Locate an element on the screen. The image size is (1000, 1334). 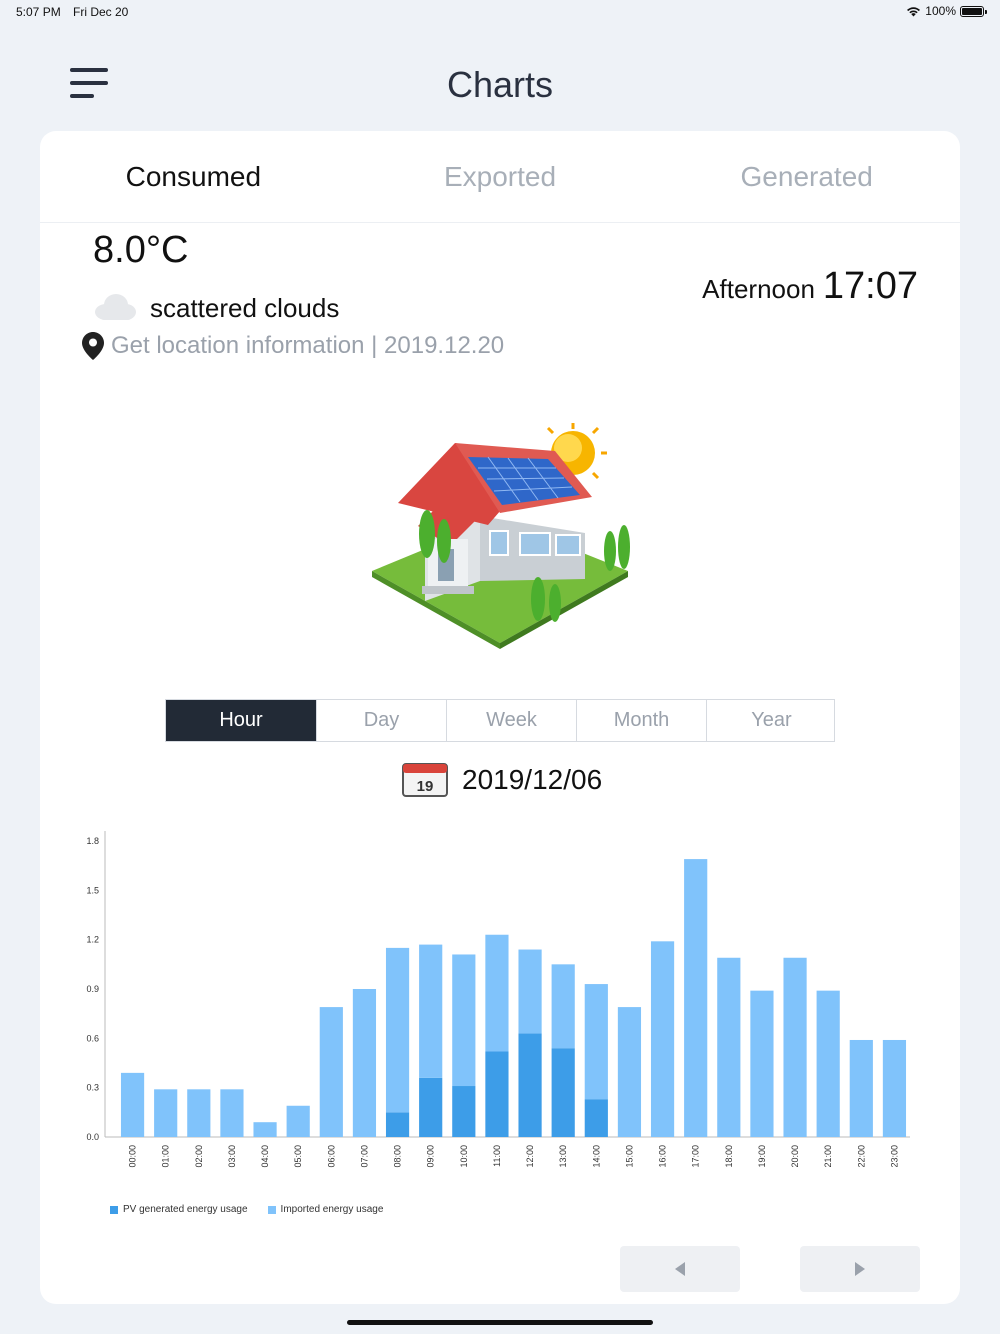
calendar-icon: 19 is located at coordinates (425, 780).